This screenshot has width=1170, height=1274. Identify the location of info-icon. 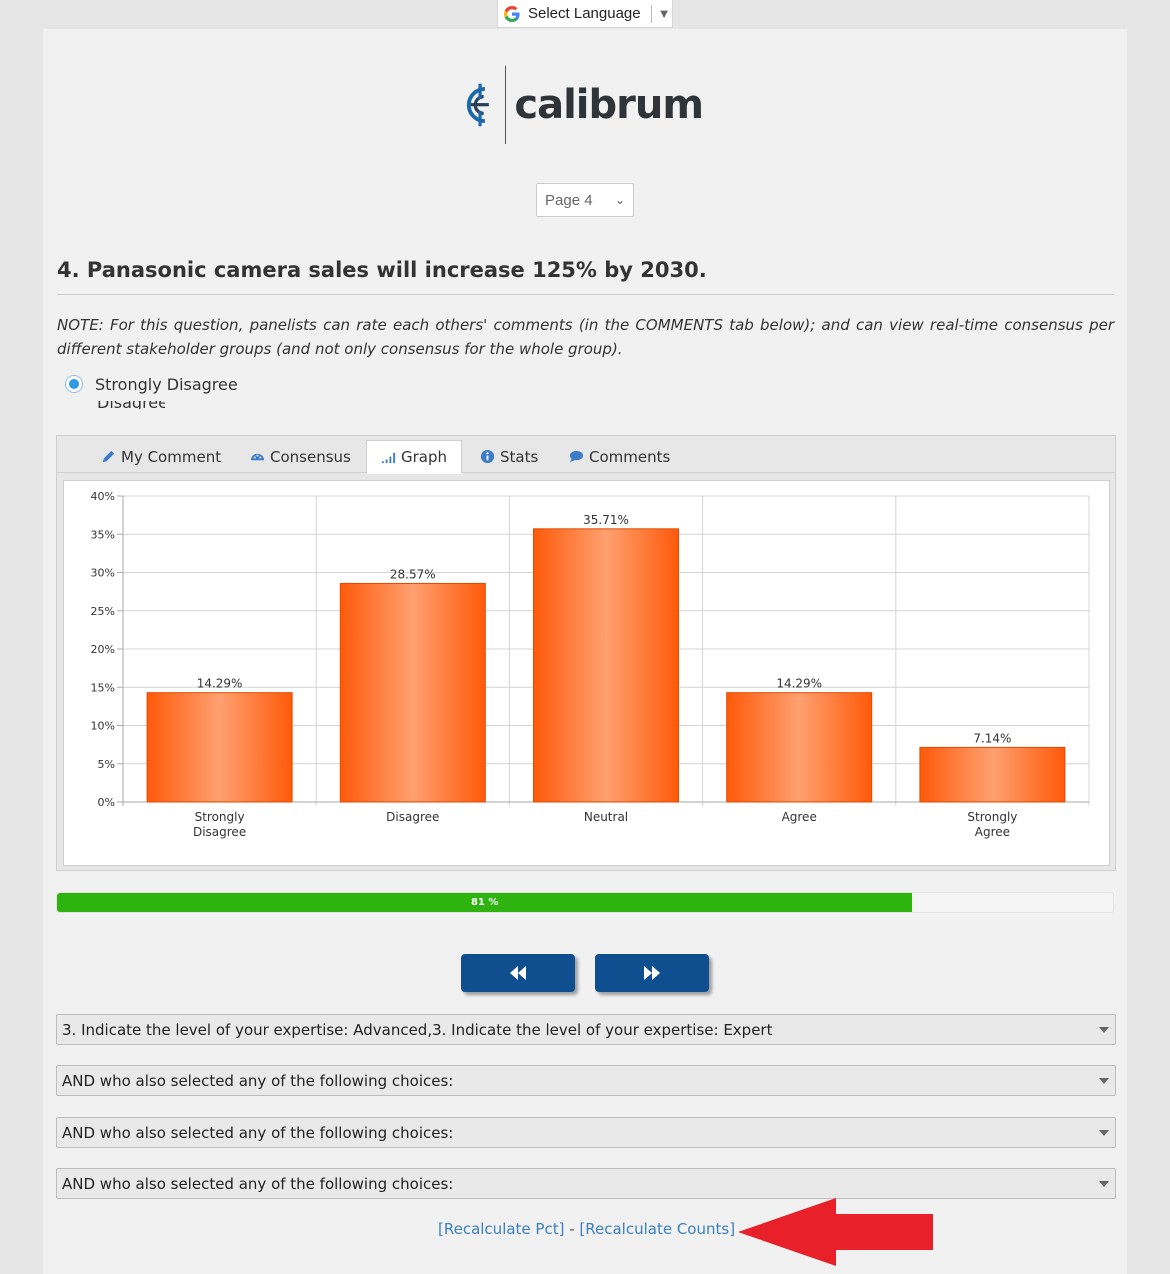
(487, 456).